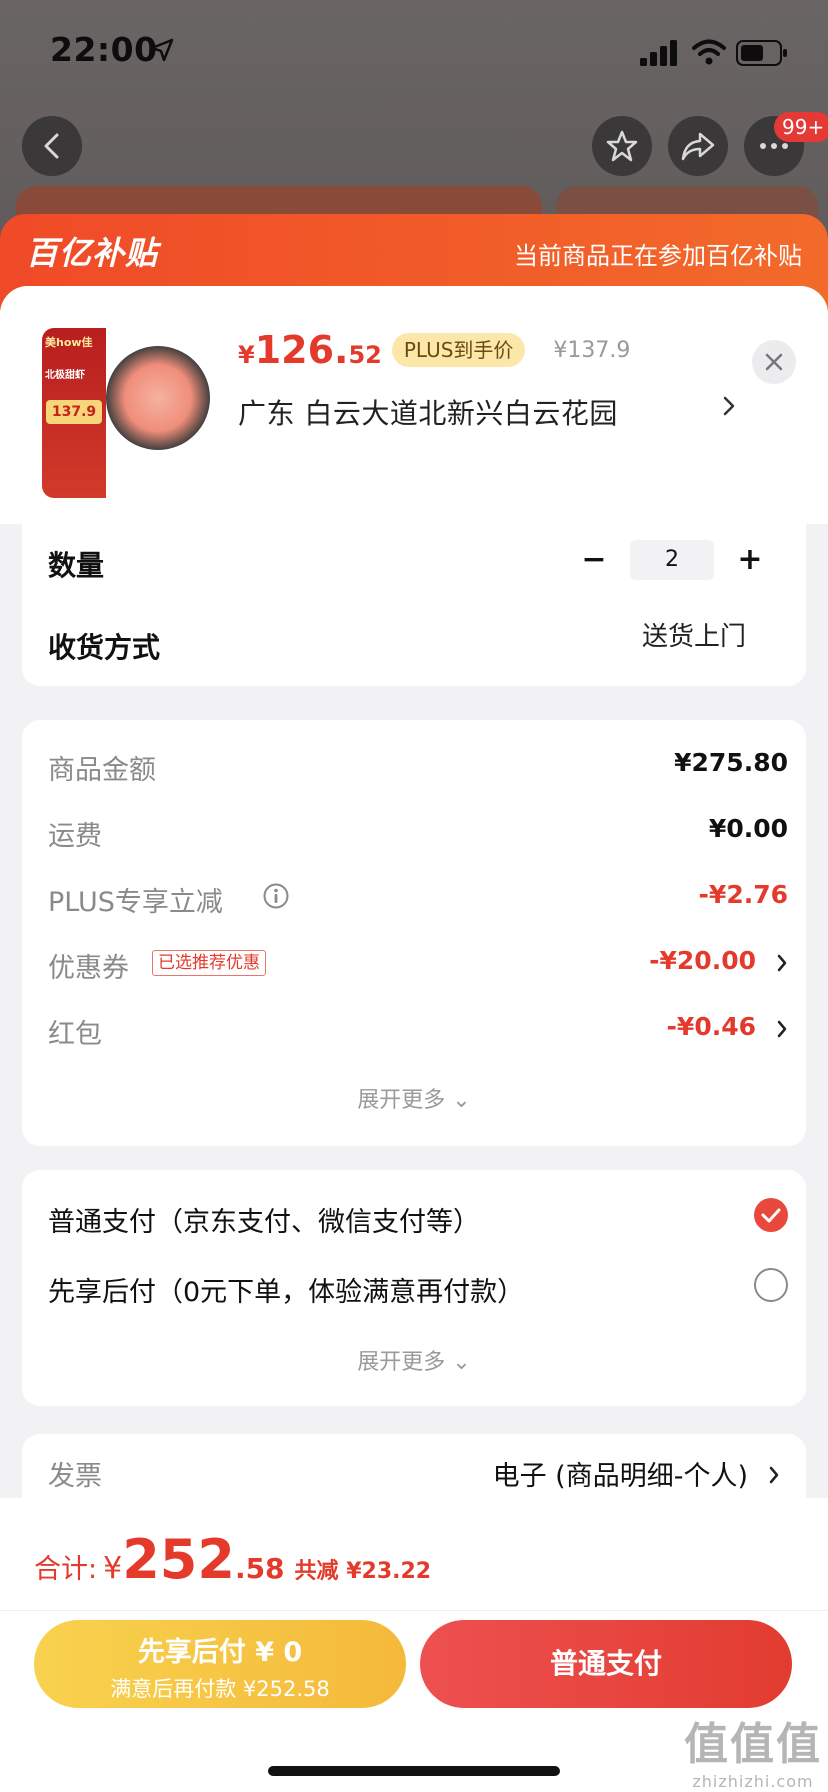 This screenshot has width=828, height=1792. I want to click on radio-checked-icon, so click(771, 1215).